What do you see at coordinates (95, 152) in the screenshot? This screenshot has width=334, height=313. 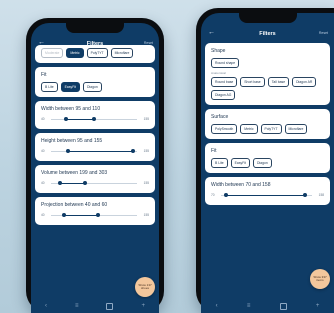 I see `height-slider: 40 155` at bounding box center [95, 152].